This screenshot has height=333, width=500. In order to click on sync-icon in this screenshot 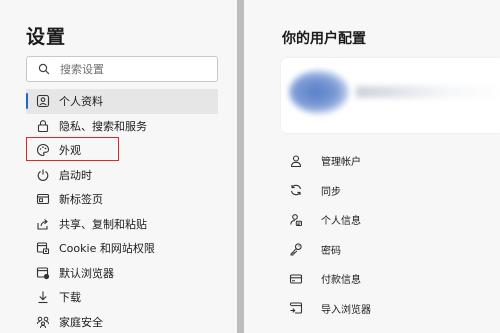, I will do `click(296, 190)`.